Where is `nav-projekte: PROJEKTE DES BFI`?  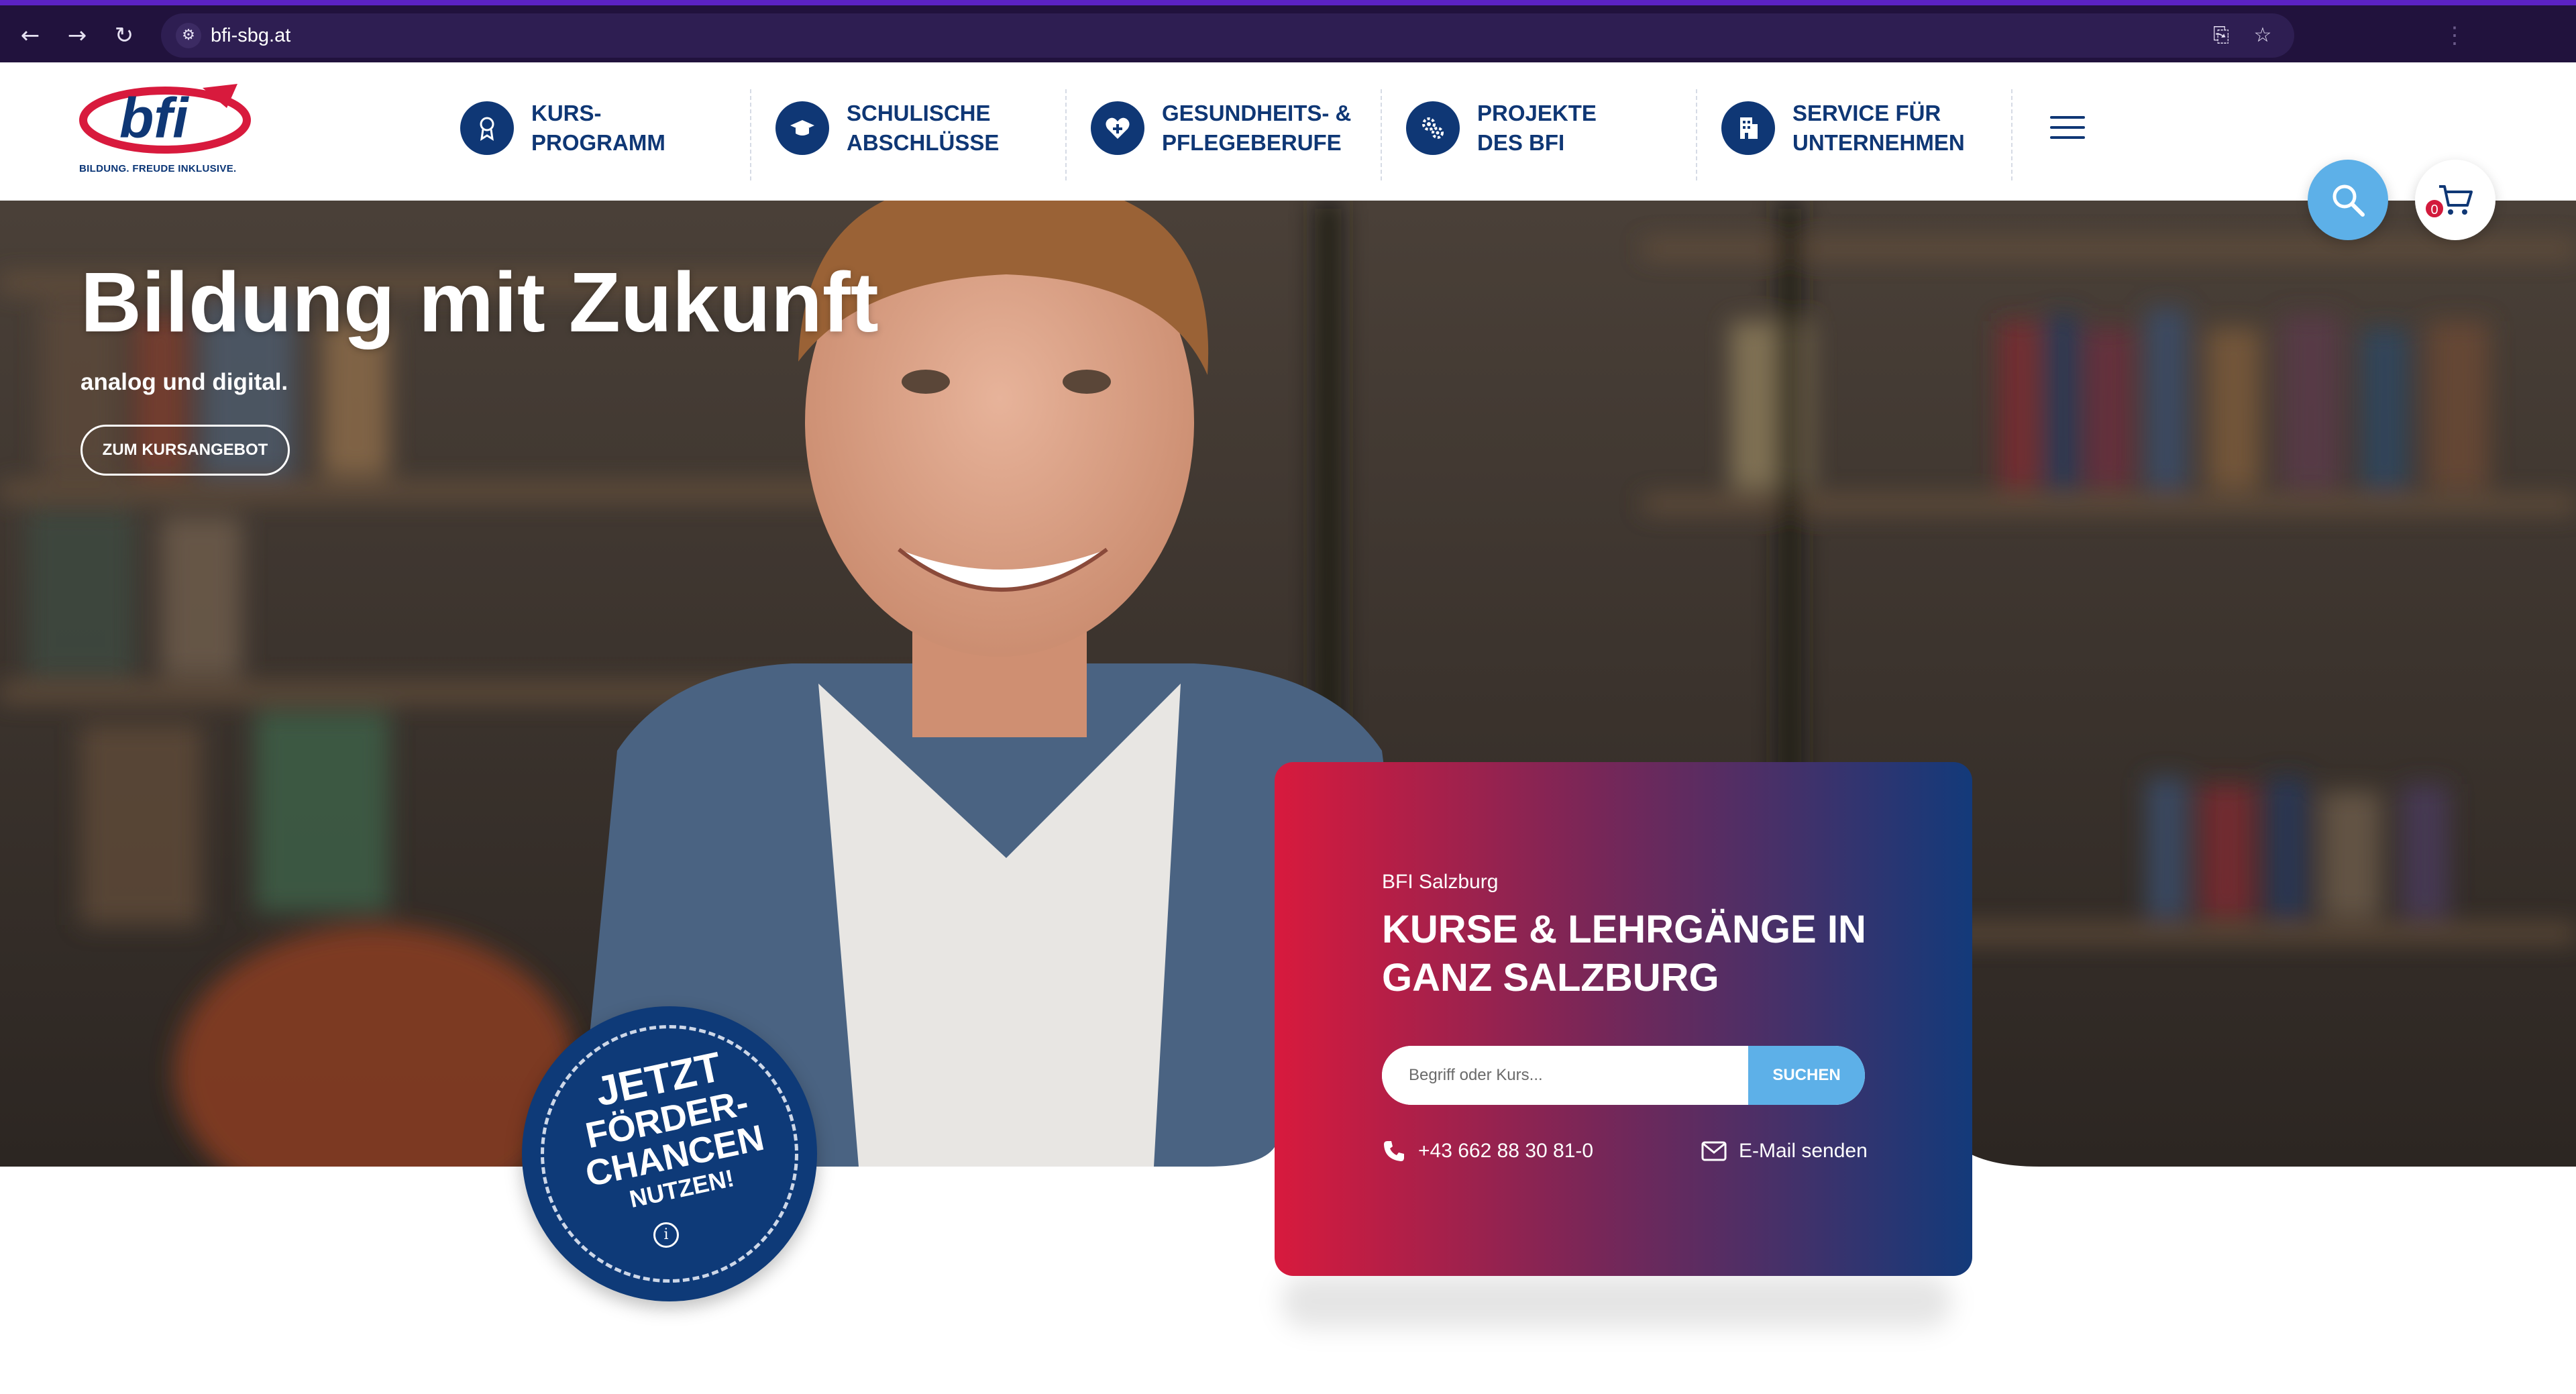 nav-projekte: PROJEKTE DES BFI is located at coordinates (1563, 128).